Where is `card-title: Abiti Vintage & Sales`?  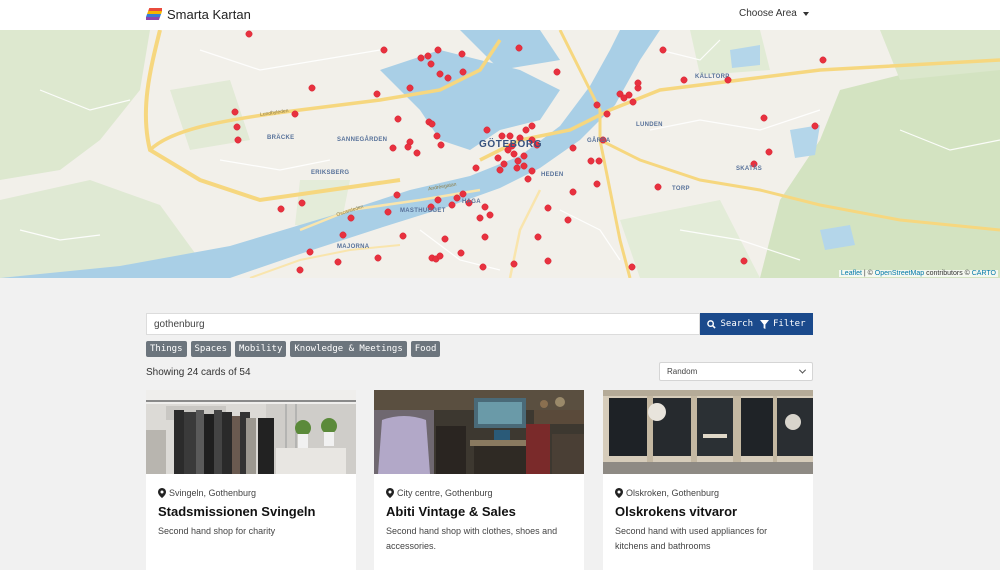
card-title: Abiti Vintage & Sales is located at coordinates (451, 511).